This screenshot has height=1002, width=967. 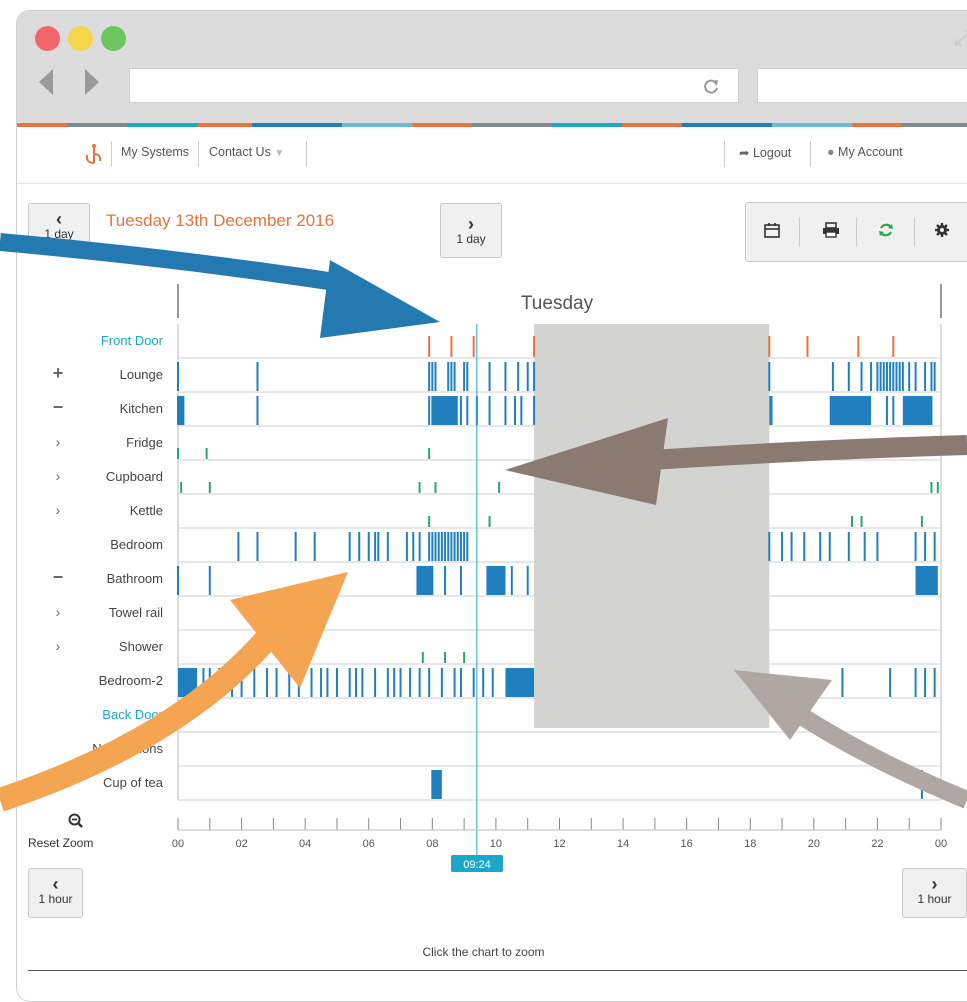 What do you see at coordinates (557, 303) in the screenshot?
I see `chart-title: Tuesday` at bounding box center [557, 303].